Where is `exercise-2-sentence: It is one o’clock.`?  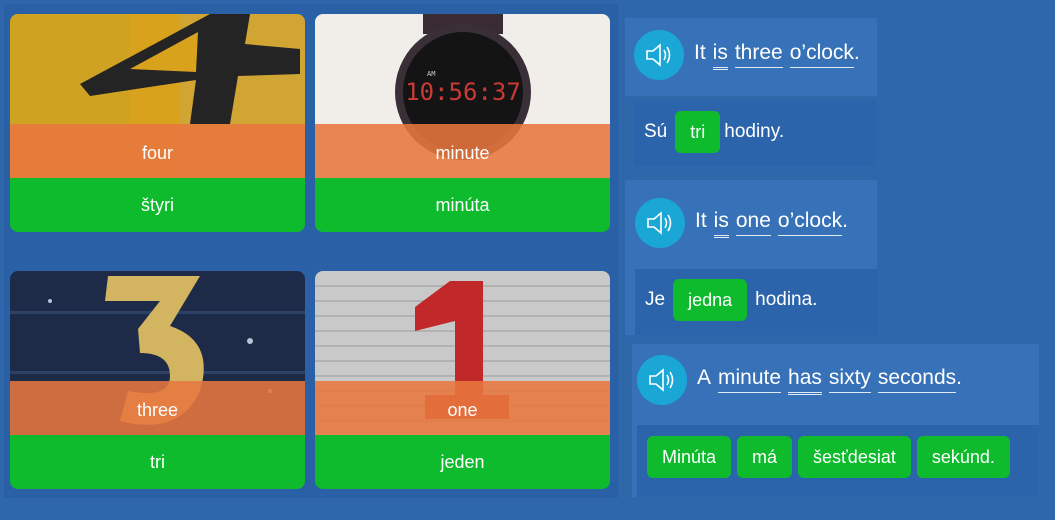
exercise-2-sentence: It is one o’clock. is located at coordinates (741, 223).